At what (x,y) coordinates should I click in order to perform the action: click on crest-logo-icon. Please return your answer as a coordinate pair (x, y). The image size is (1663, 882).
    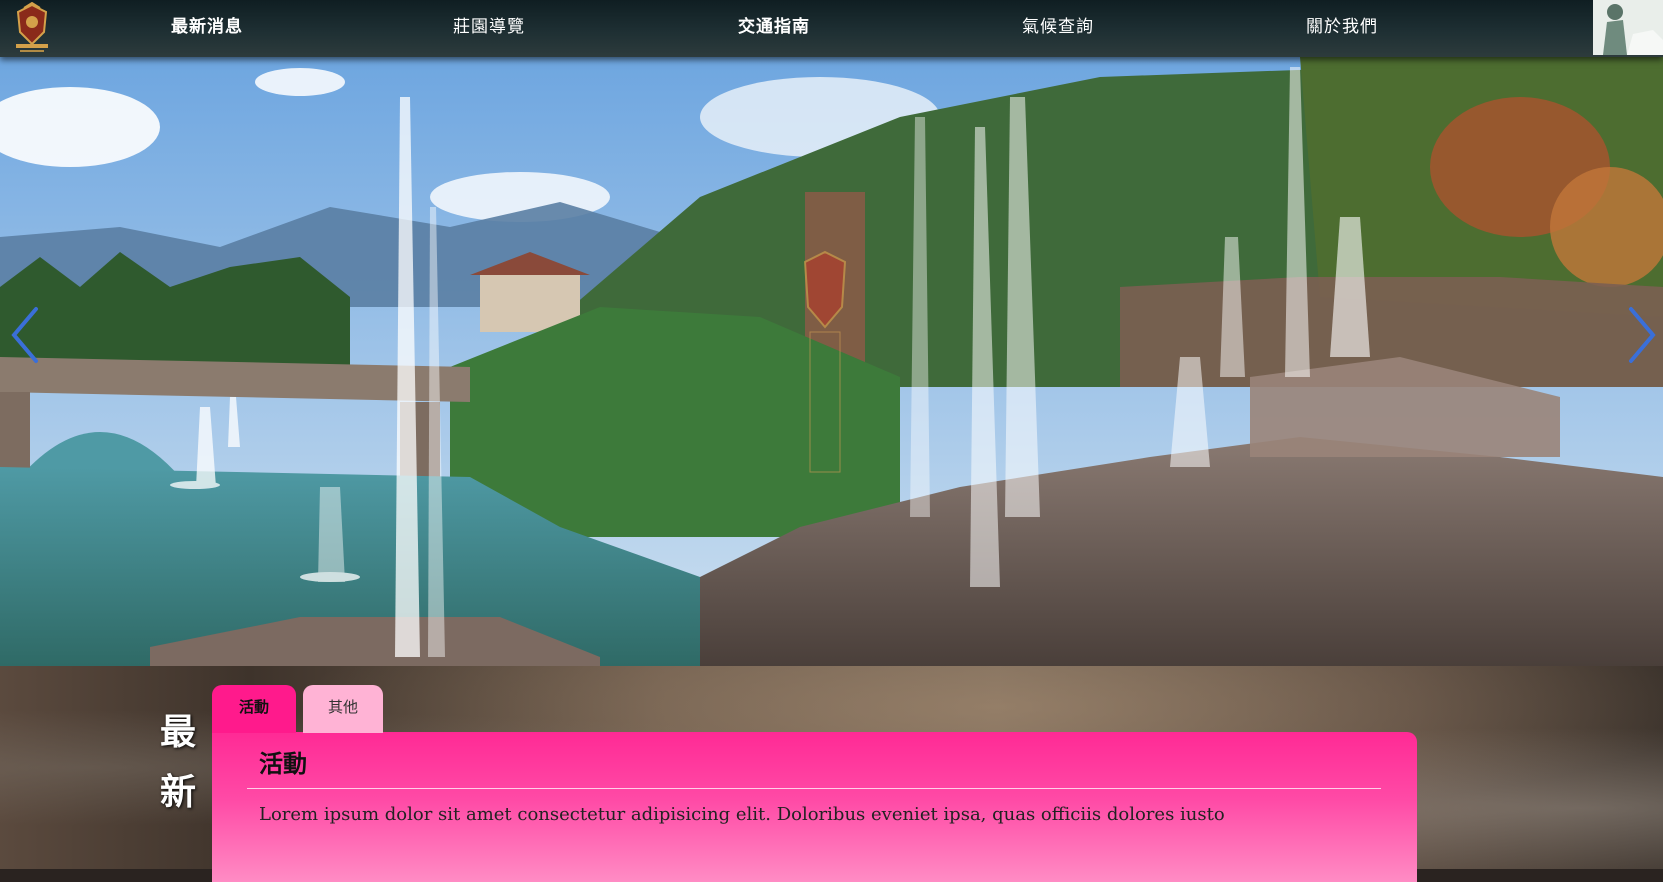
    Looking at the image, I should click on (32, 26).